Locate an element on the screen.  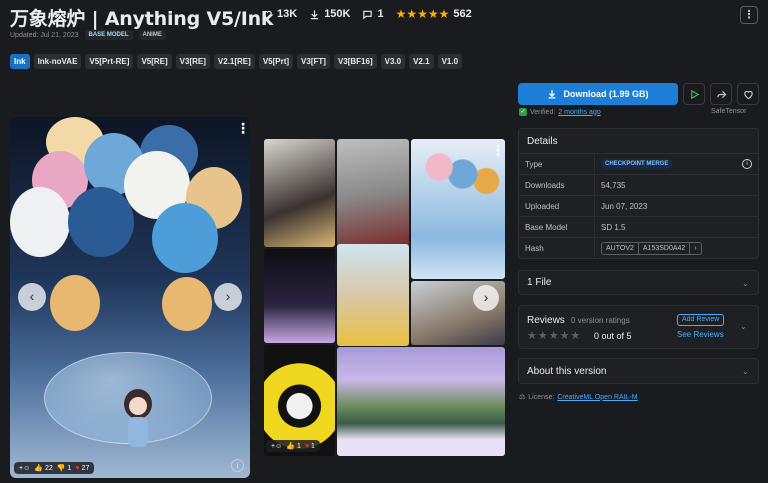
hash-box: AUTOV2 A153SD0A42 › is located at coordinates (651, 248).